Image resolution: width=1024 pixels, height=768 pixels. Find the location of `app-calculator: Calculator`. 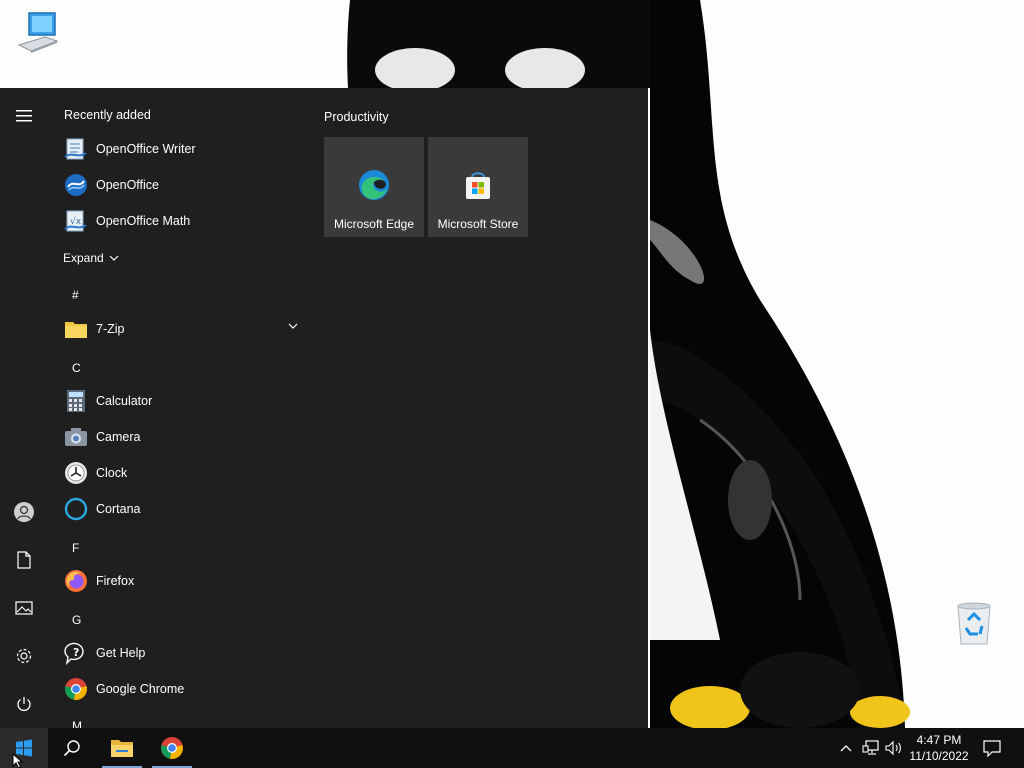

app-calculator: Calculator is located at coordinates (179, 401).